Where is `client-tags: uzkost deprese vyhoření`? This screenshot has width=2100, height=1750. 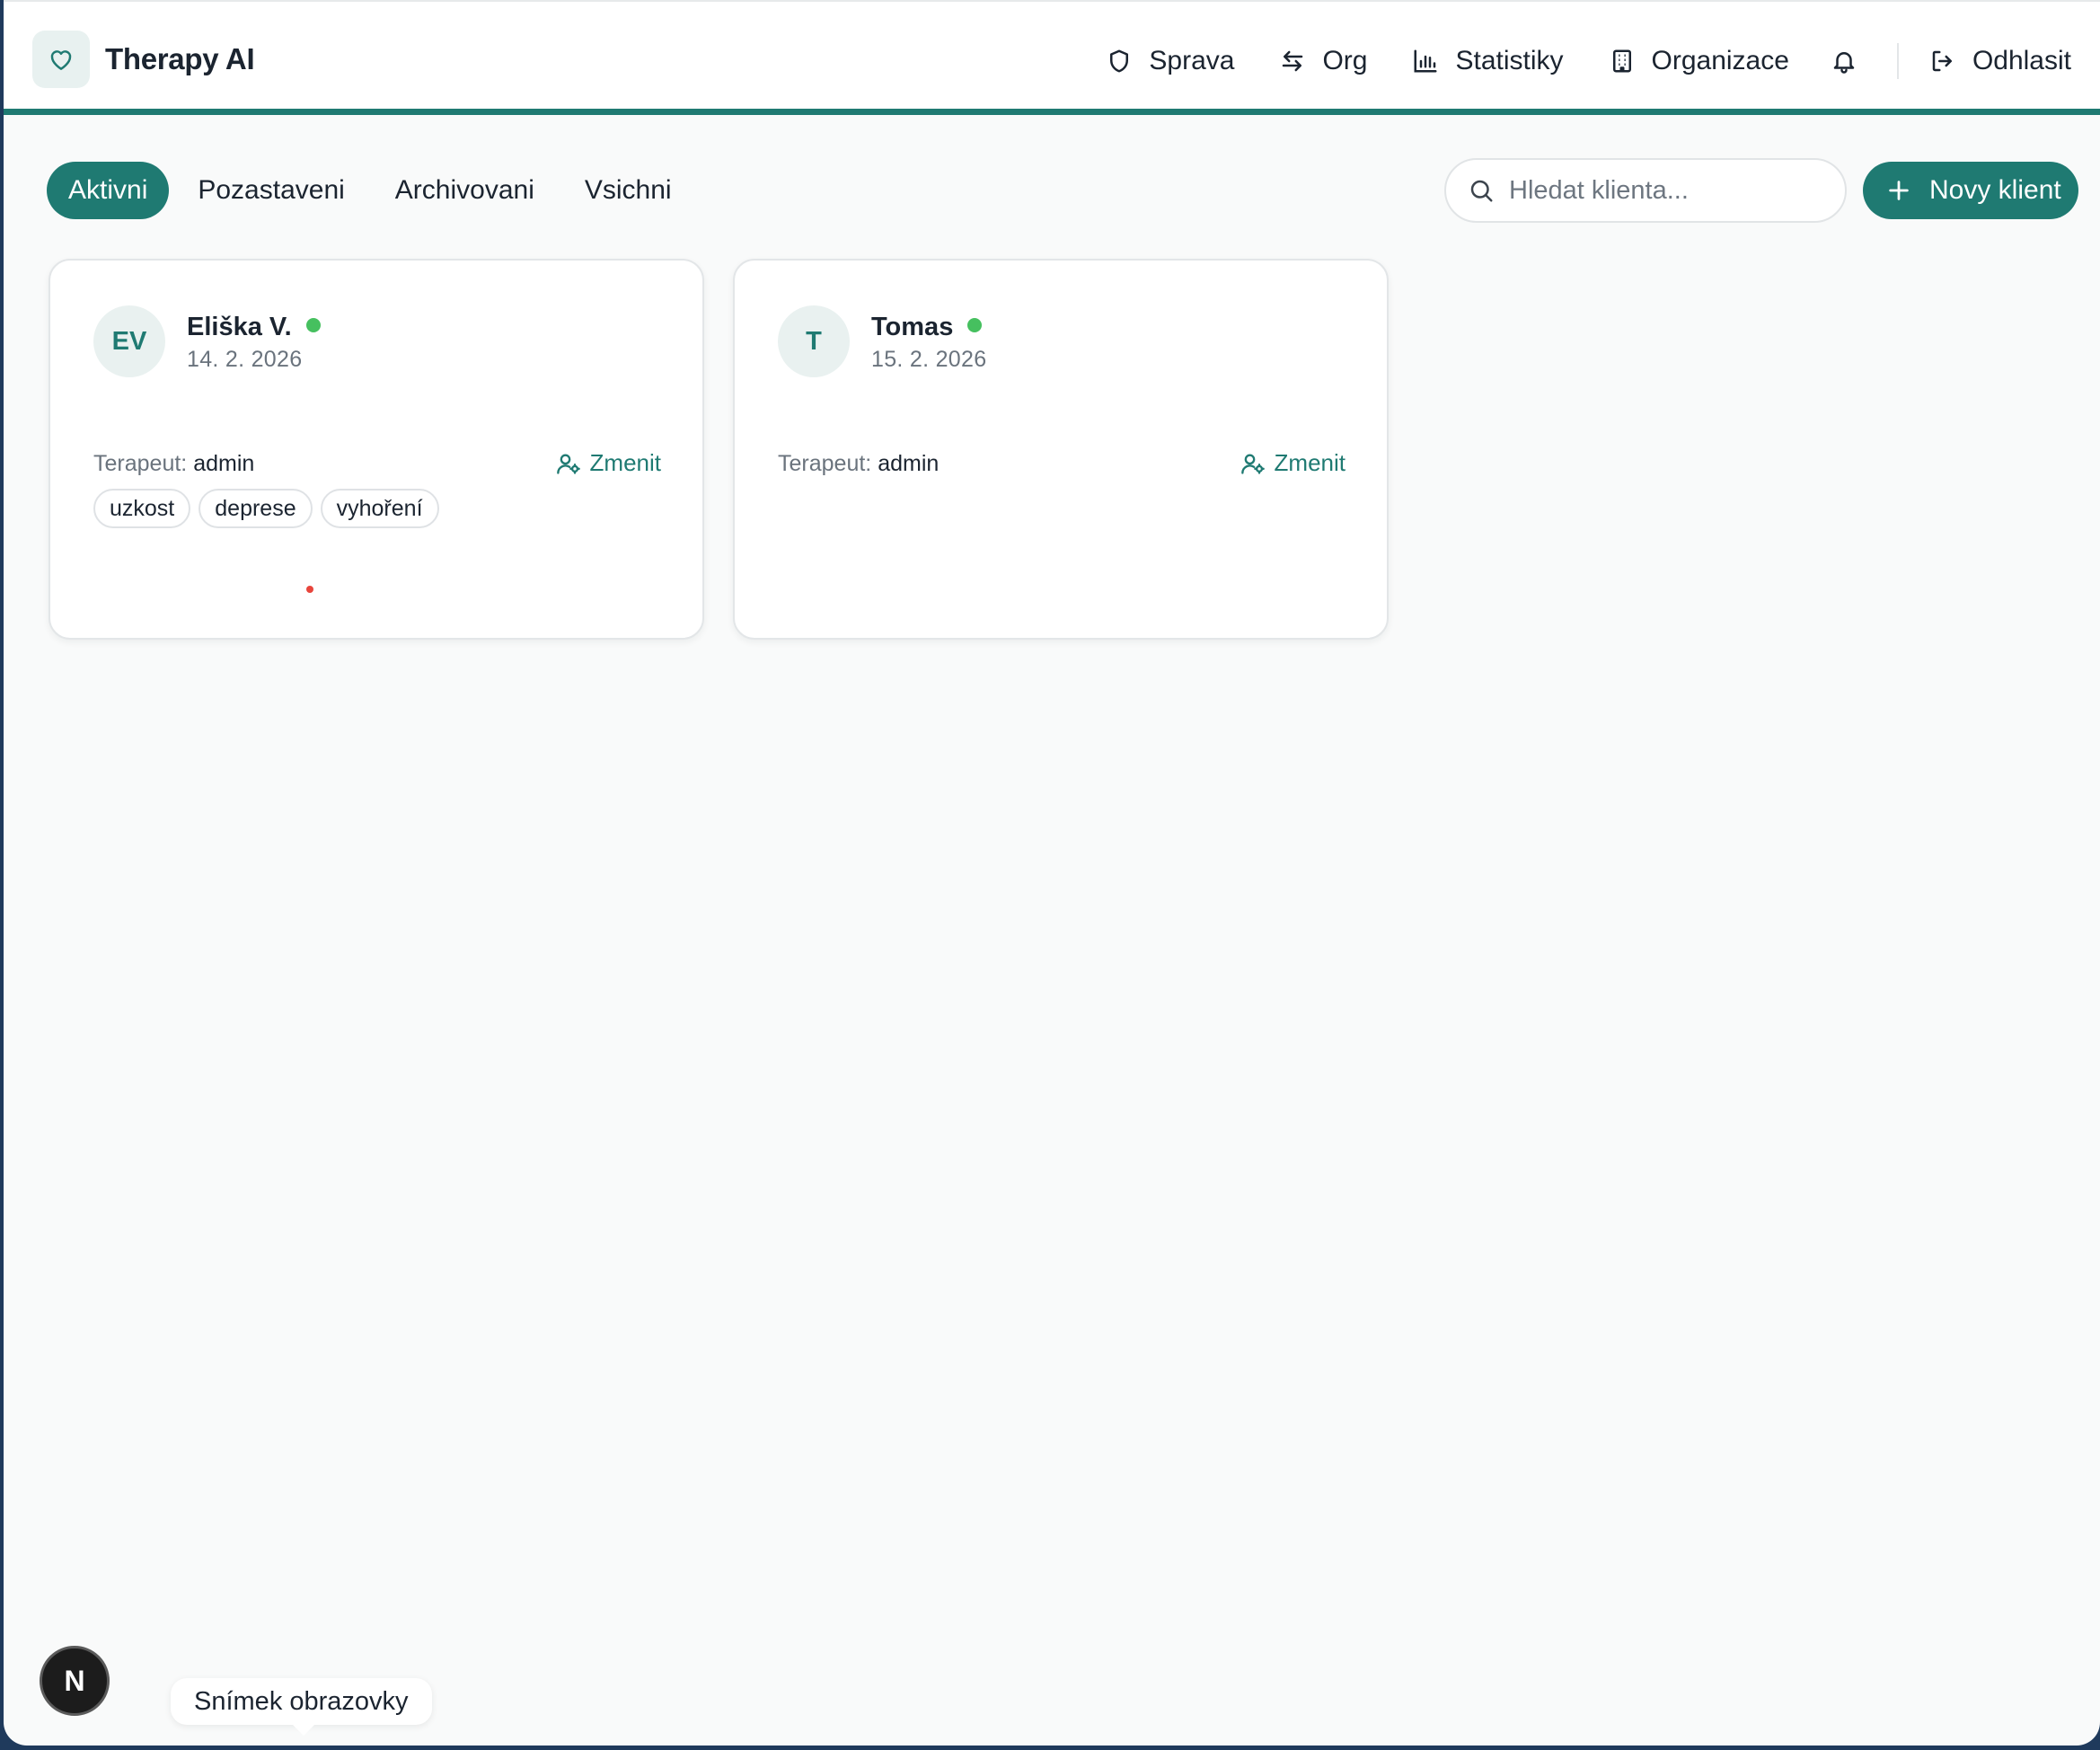
client-tags: uzkost deprese vyhoření is located at coordinates (270, 509).